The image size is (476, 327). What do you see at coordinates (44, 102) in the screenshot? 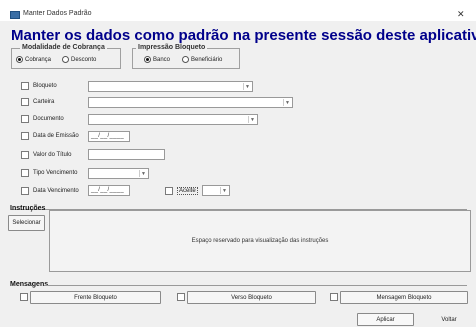
I see `carteira-label: Carteira` at bounding box center [44, 102].